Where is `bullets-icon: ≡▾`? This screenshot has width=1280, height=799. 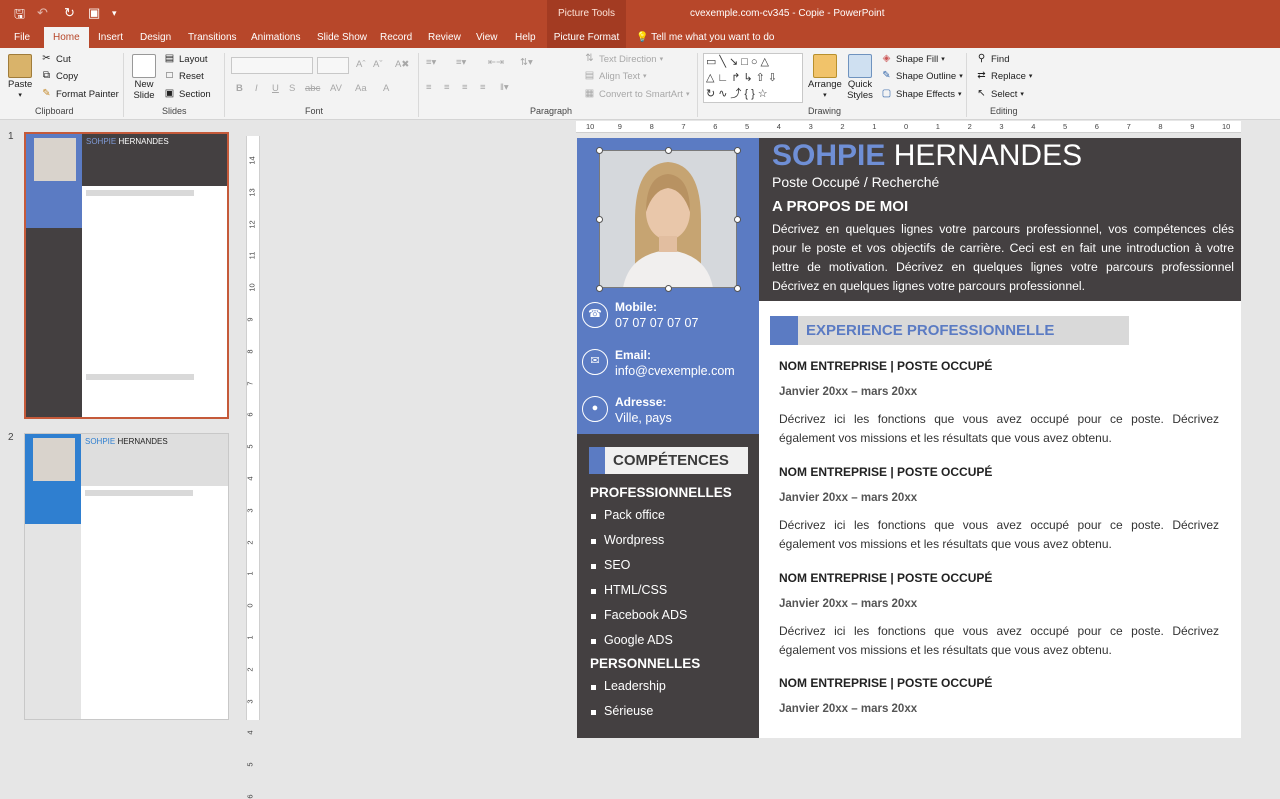
bullets-icon: ≡▾ is located at coordinates (431, 62).